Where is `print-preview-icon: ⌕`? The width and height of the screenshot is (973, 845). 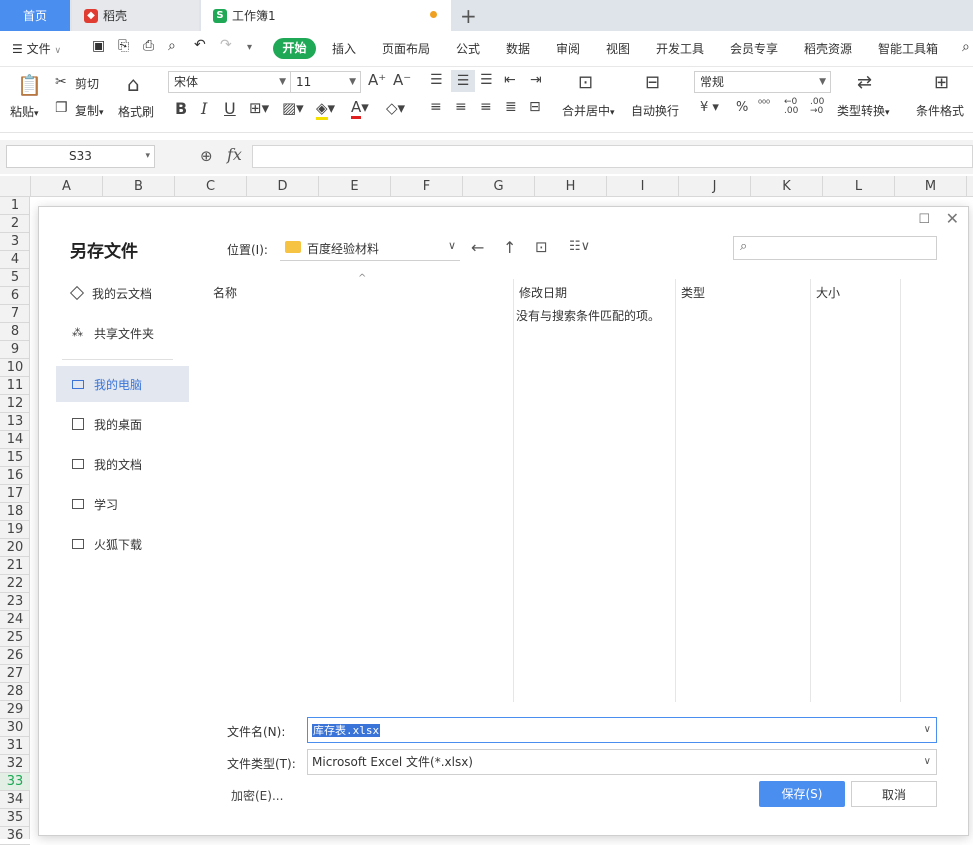 print-preview-icon: ⌕ is located at coordinates (172, 46).